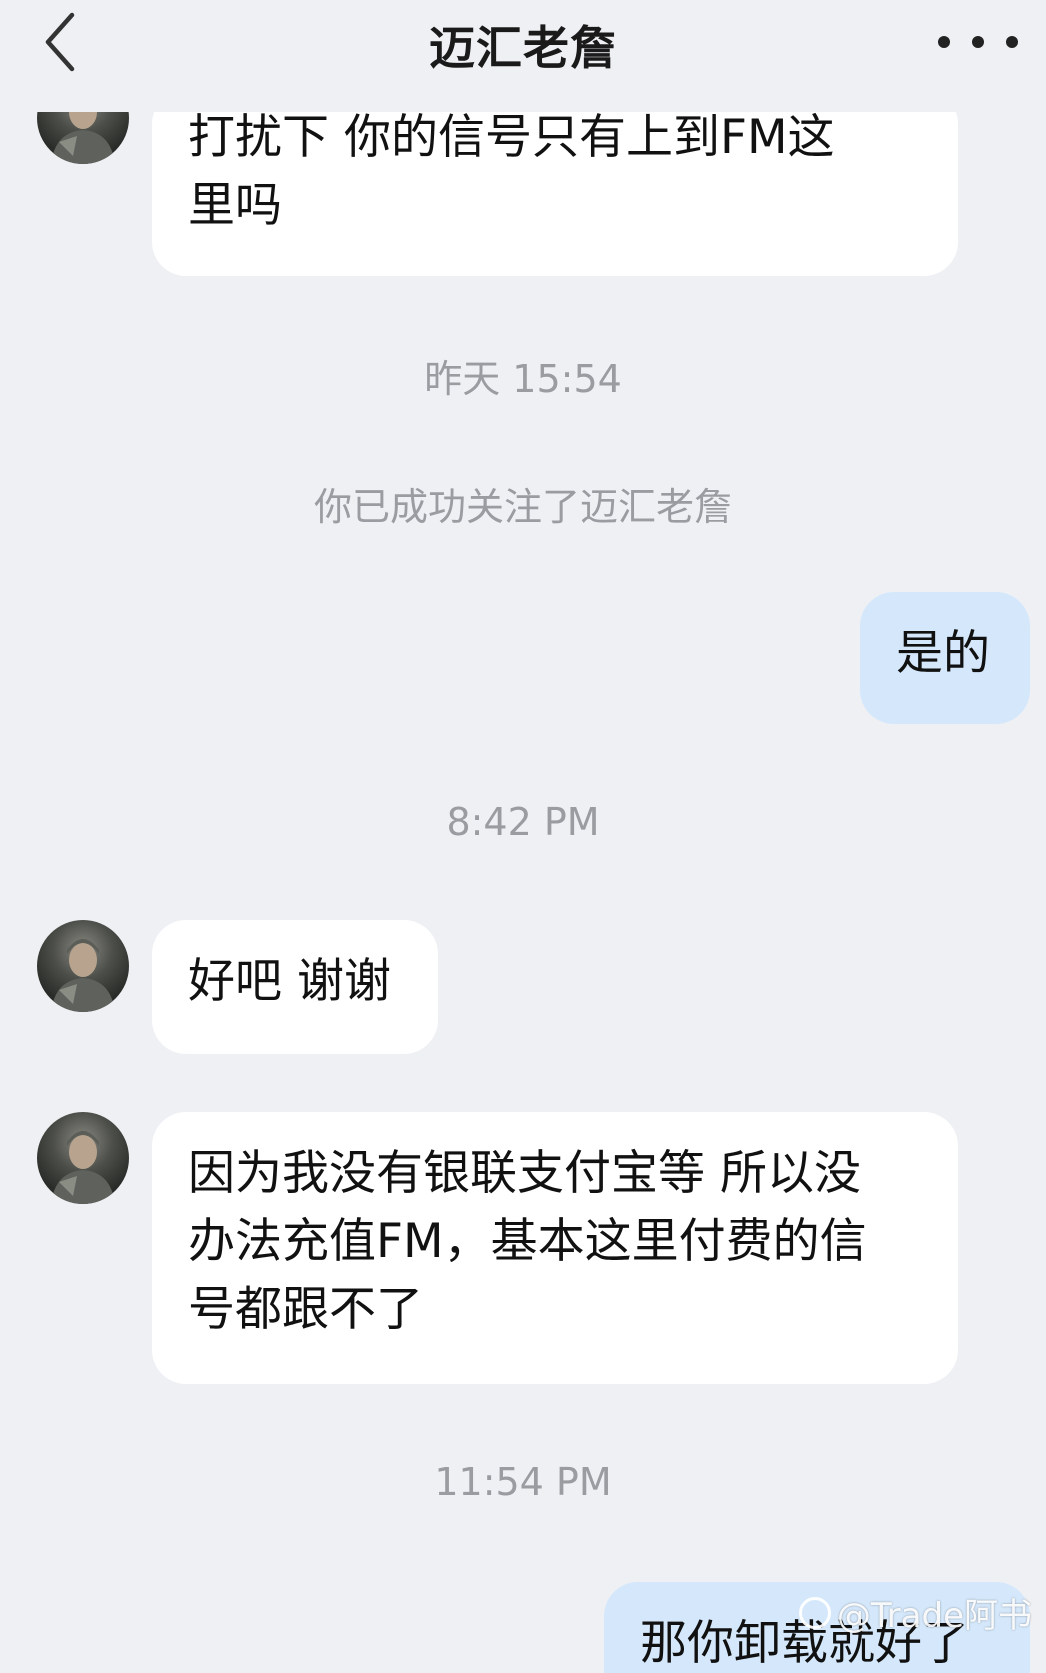  What do you see at coordinates (305, 1309) in the screenshot?
I see `message-text: 号都跟不了` at bounding box center [305, 1309].